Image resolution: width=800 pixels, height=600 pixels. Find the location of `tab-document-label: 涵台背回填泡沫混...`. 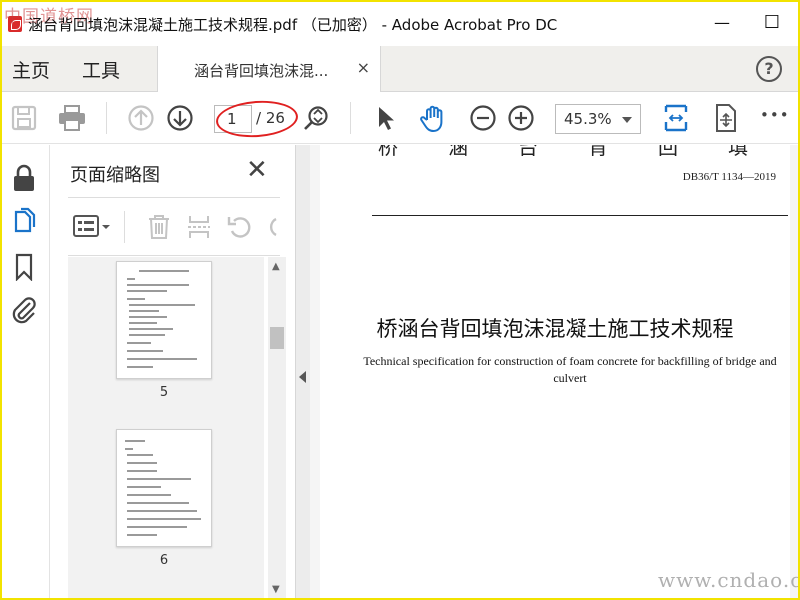

tab-document-label: 涵台背回填泡沫混... is located at coordinates (261, 71).